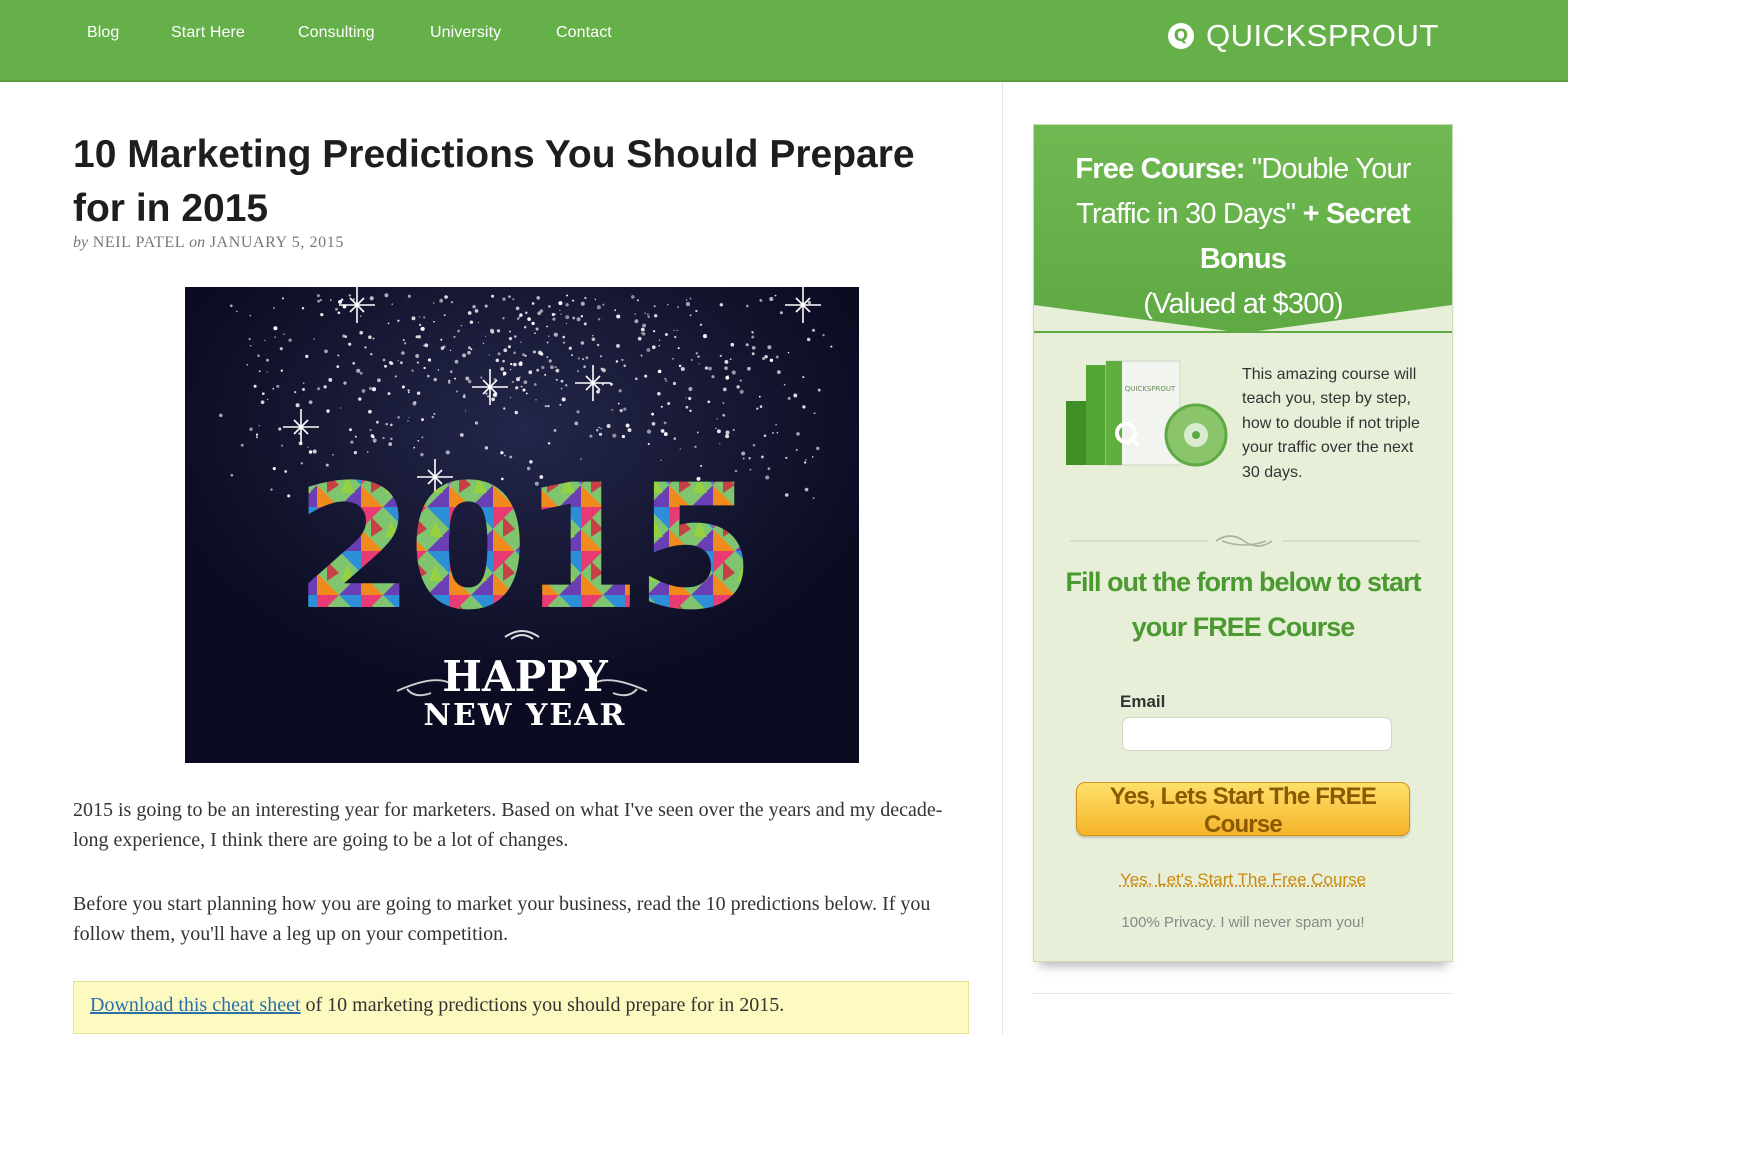 The height and width of the screenshot is (1150, 1746). What do you see at coordinates (208, 243) in the screenshot?
I see `article-byline: by NEIL PATEL on JANUARY 5, 2015` at bounding box center [208, 243].